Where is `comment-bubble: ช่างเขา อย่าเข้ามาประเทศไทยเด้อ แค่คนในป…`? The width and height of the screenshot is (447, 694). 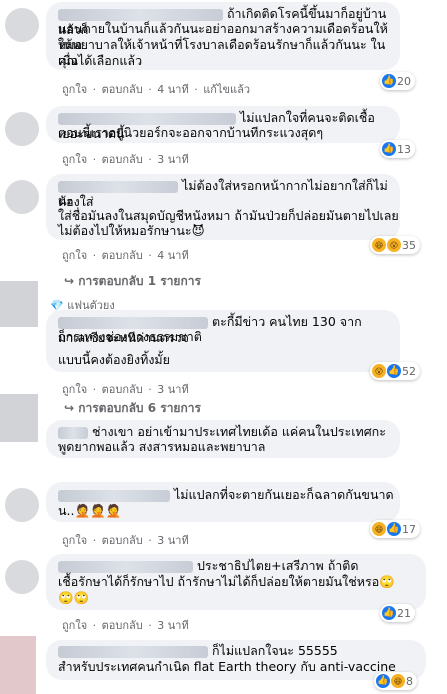
comment-bubble: ช่างเขา อย่าเข้ามาประเทศไทยเด้อ แค่คนในป… is located at coordinates (223, 439).